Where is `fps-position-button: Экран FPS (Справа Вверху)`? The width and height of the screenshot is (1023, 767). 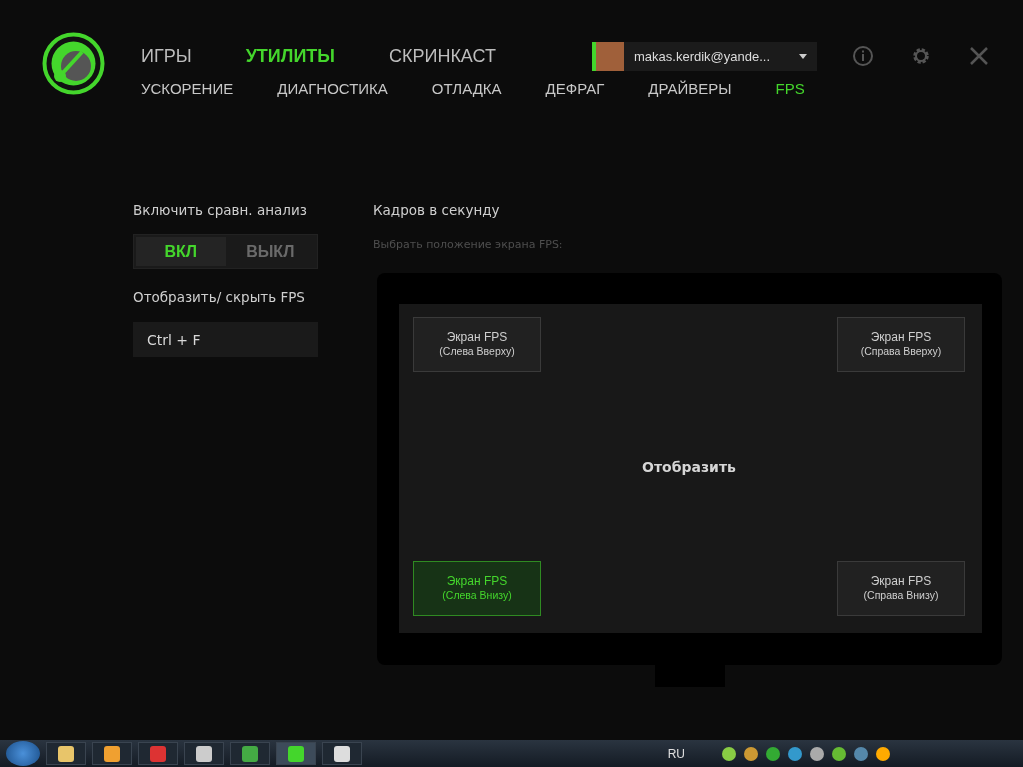
fps-position-button: Экран FPS (Справа Вверху) is located at coordinates (901, 344).